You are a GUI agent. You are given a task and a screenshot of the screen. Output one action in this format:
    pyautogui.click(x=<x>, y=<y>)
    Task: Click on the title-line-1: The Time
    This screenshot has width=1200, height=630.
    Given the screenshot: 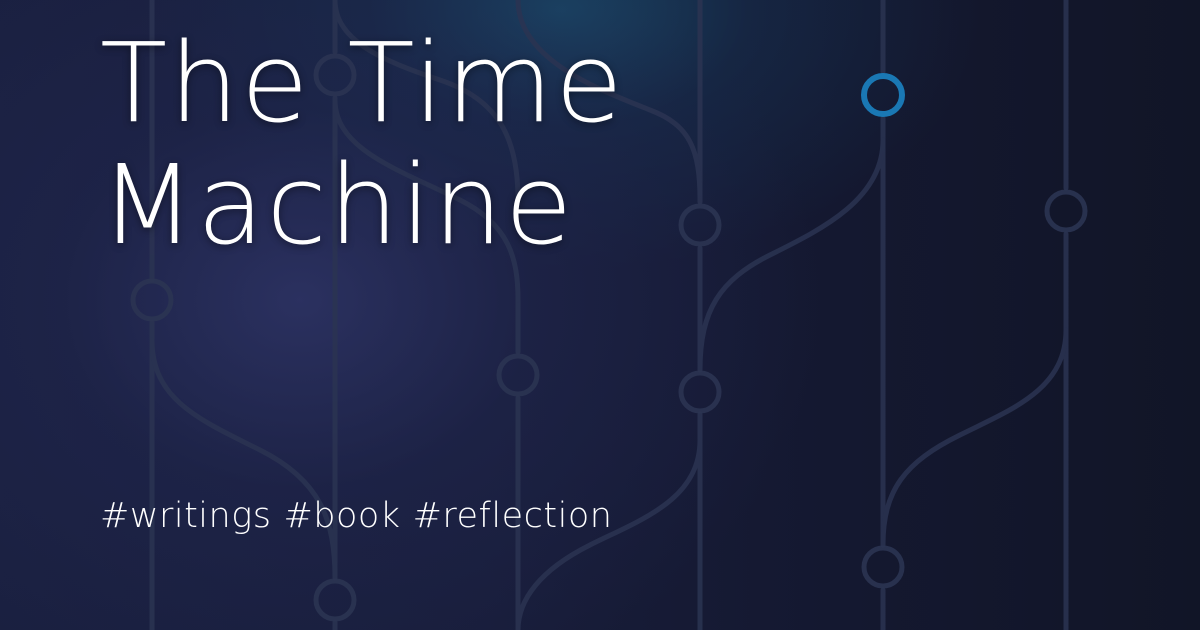 What is the action you would take?
    pyautogui.click(x=362, y=83)
    